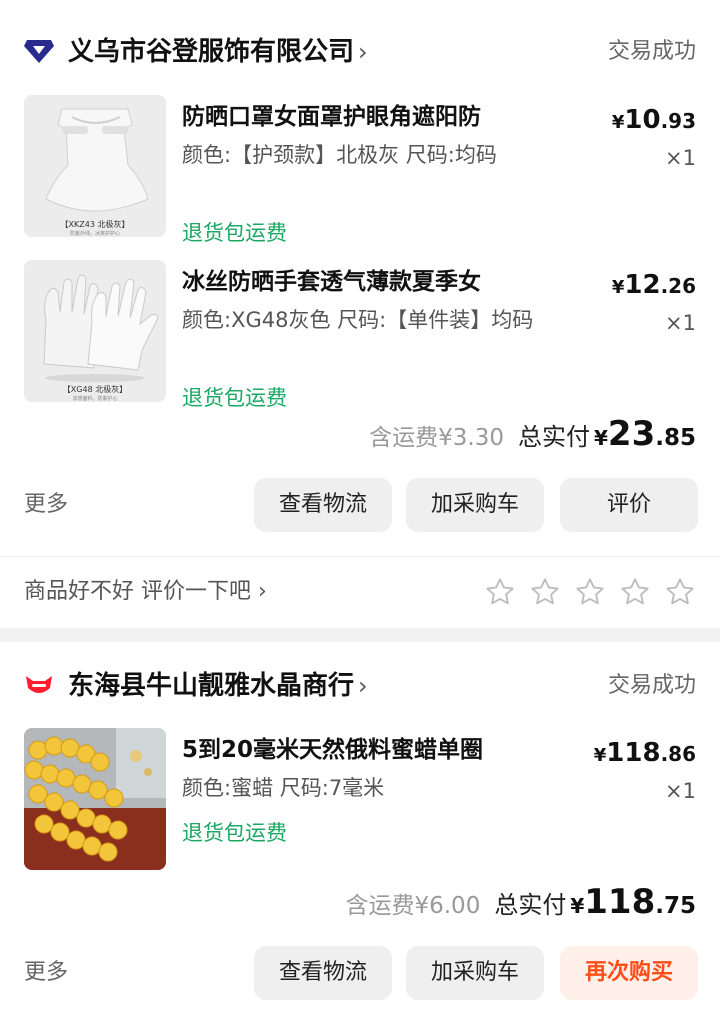 Image resolution: width=720 pixels, height=1030 pixels. I want to click on divider, so click(360, 556).